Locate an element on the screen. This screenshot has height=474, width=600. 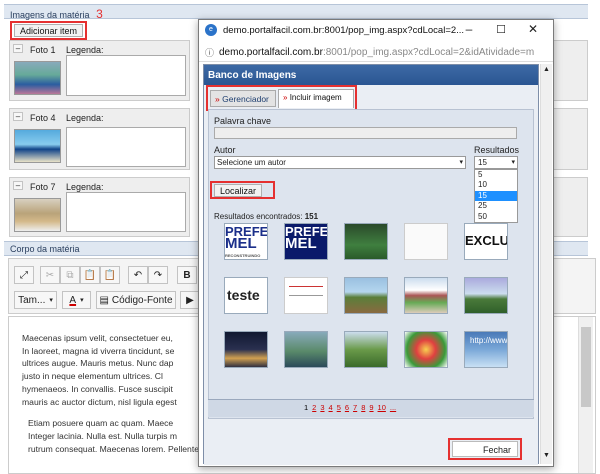
youtube-icon: ▶ is located at coordinates (190, 300).